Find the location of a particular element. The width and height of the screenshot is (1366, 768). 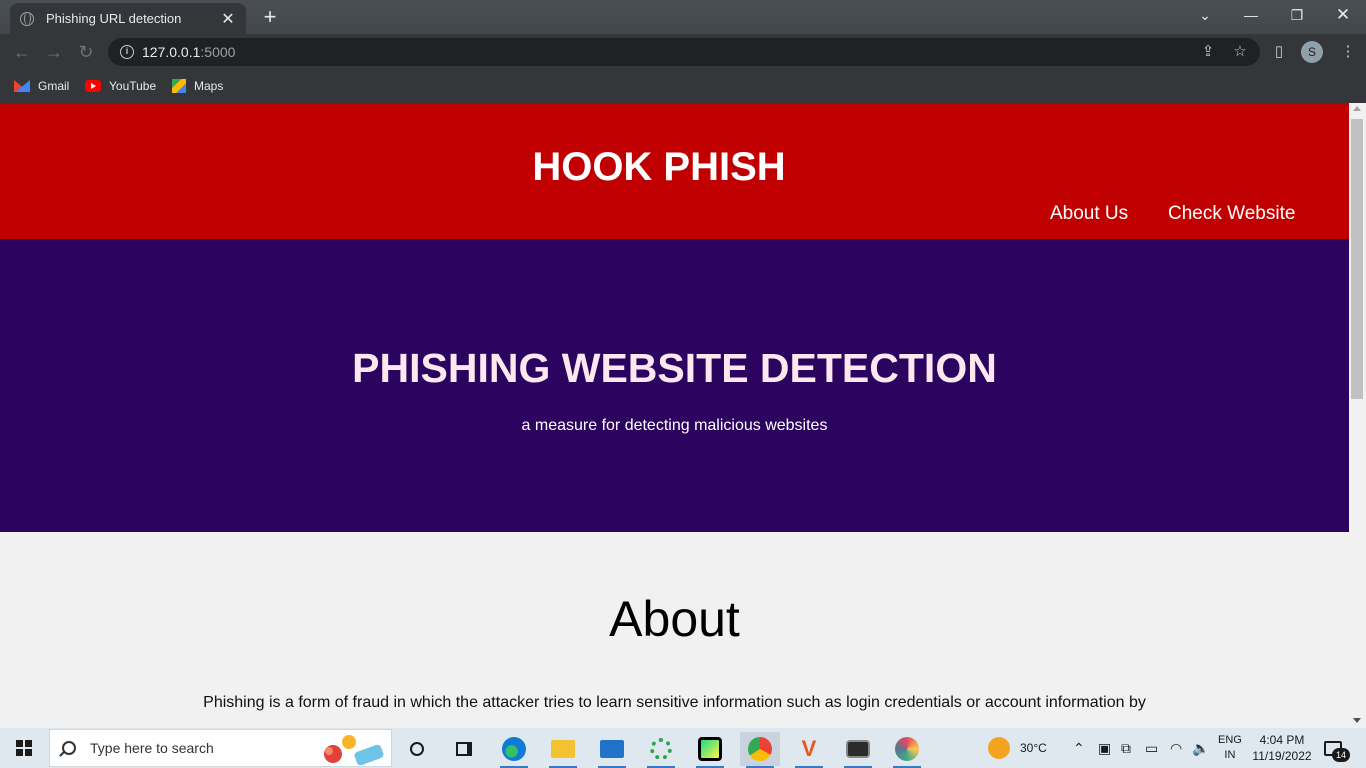

maps-icon is located at coordinates (179, 86).